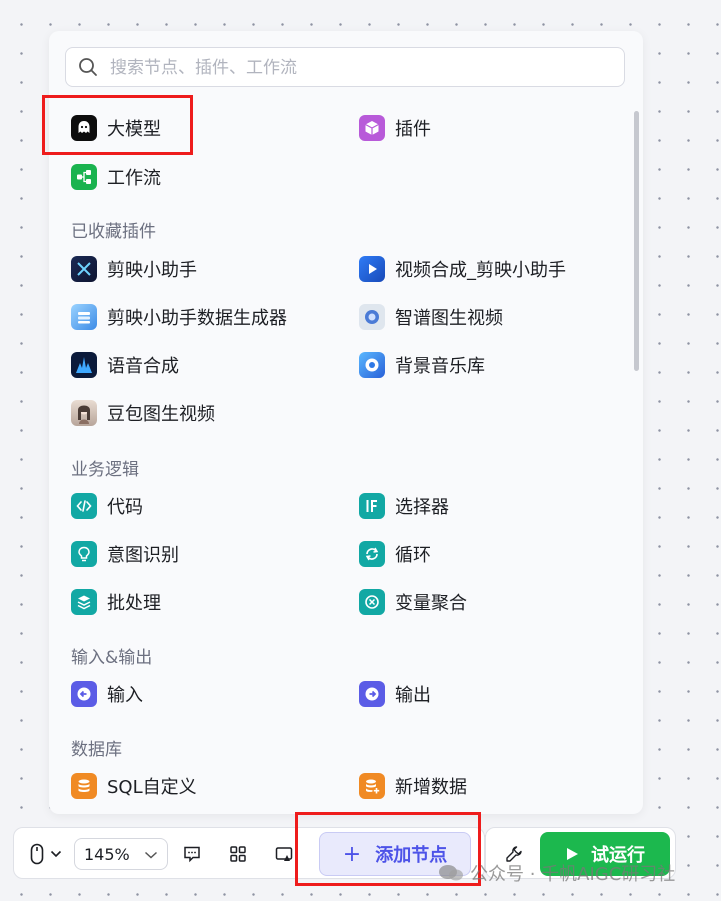 The image size is (721, 901). I want to click on node-label: 输出, so click(413, 695).